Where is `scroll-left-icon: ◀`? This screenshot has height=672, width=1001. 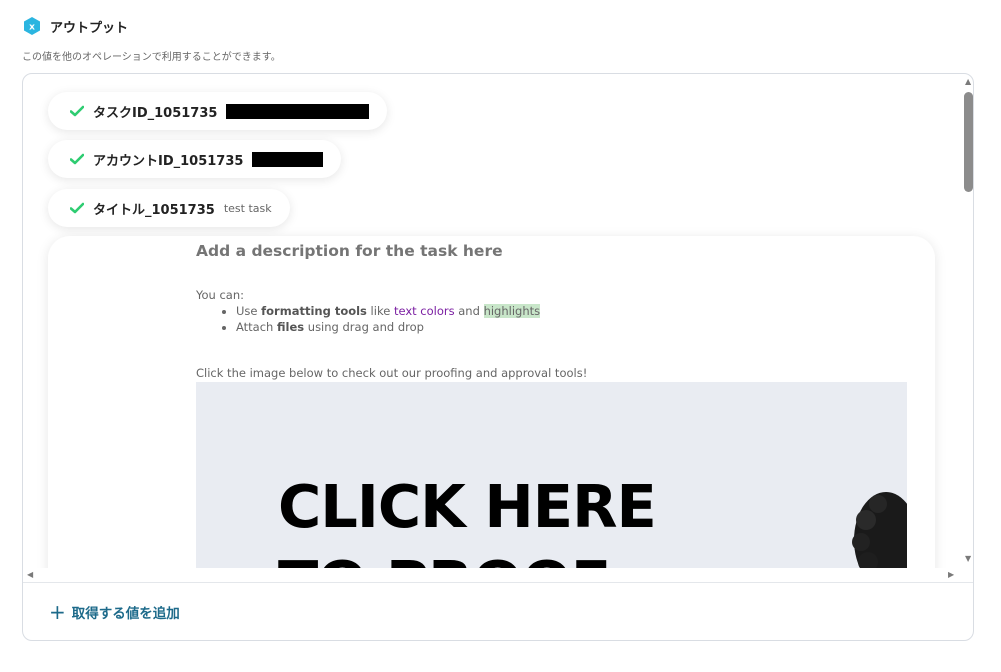
scroll-left-icon: ◀ is located at coordinates (30, 575).